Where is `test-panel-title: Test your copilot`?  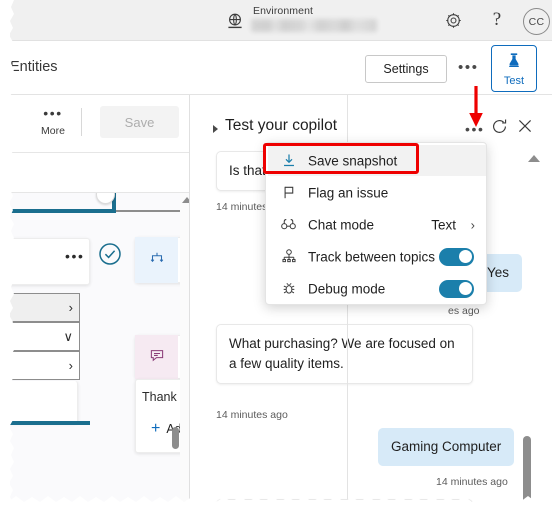 test-panel-title: Test your copilot is located at coordinates (281, 125).